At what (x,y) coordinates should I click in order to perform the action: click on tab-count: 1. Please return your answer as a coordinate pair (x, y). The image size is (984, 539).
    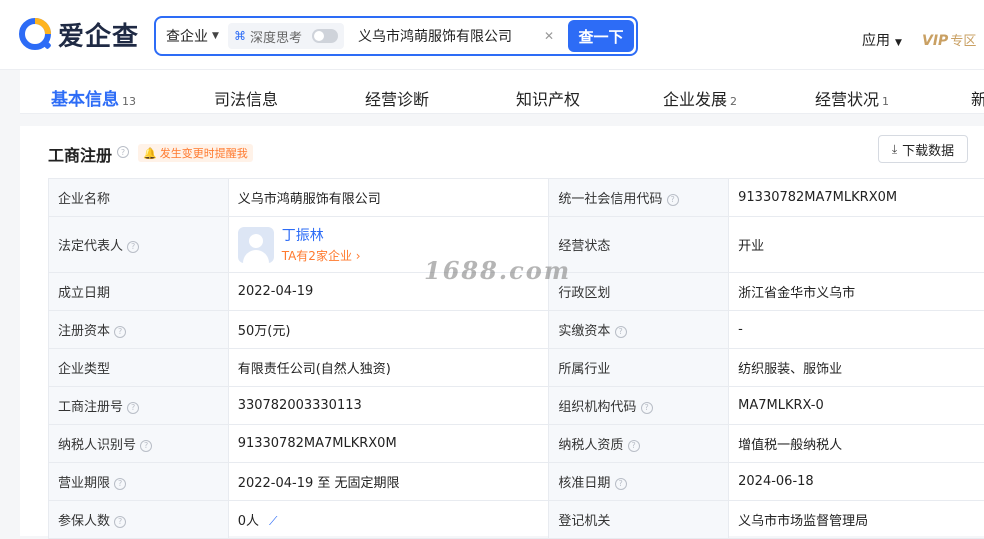
    Looking at the image, I should click on (885, 101).